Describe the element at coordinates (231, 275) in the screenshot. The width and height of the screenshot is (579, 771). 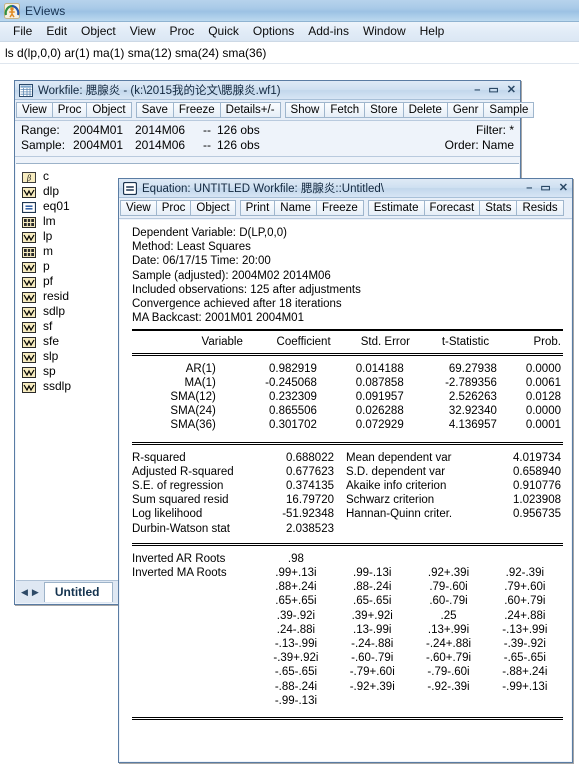
I see `equation-header-line: Sample (adjusted): 2004M02 2014M06` at that location.